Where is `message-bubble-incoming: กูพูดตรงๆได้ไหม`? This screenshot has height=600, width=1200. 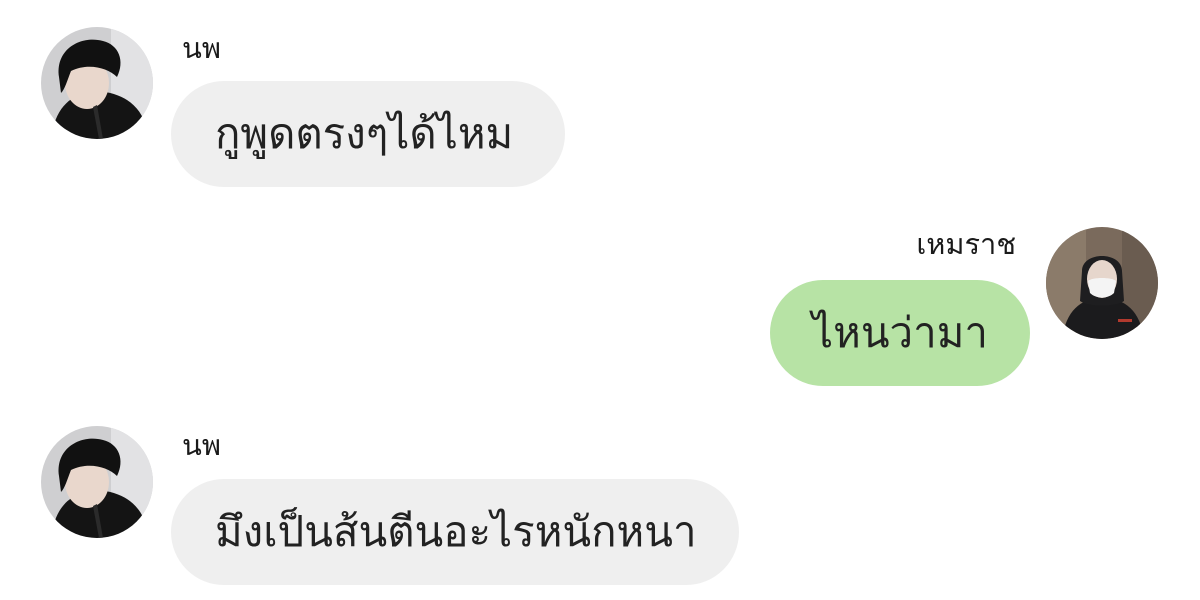
message-bubble-incoming: กูพูดตรงๆได้ไหม is located at coordinates (368, 134).